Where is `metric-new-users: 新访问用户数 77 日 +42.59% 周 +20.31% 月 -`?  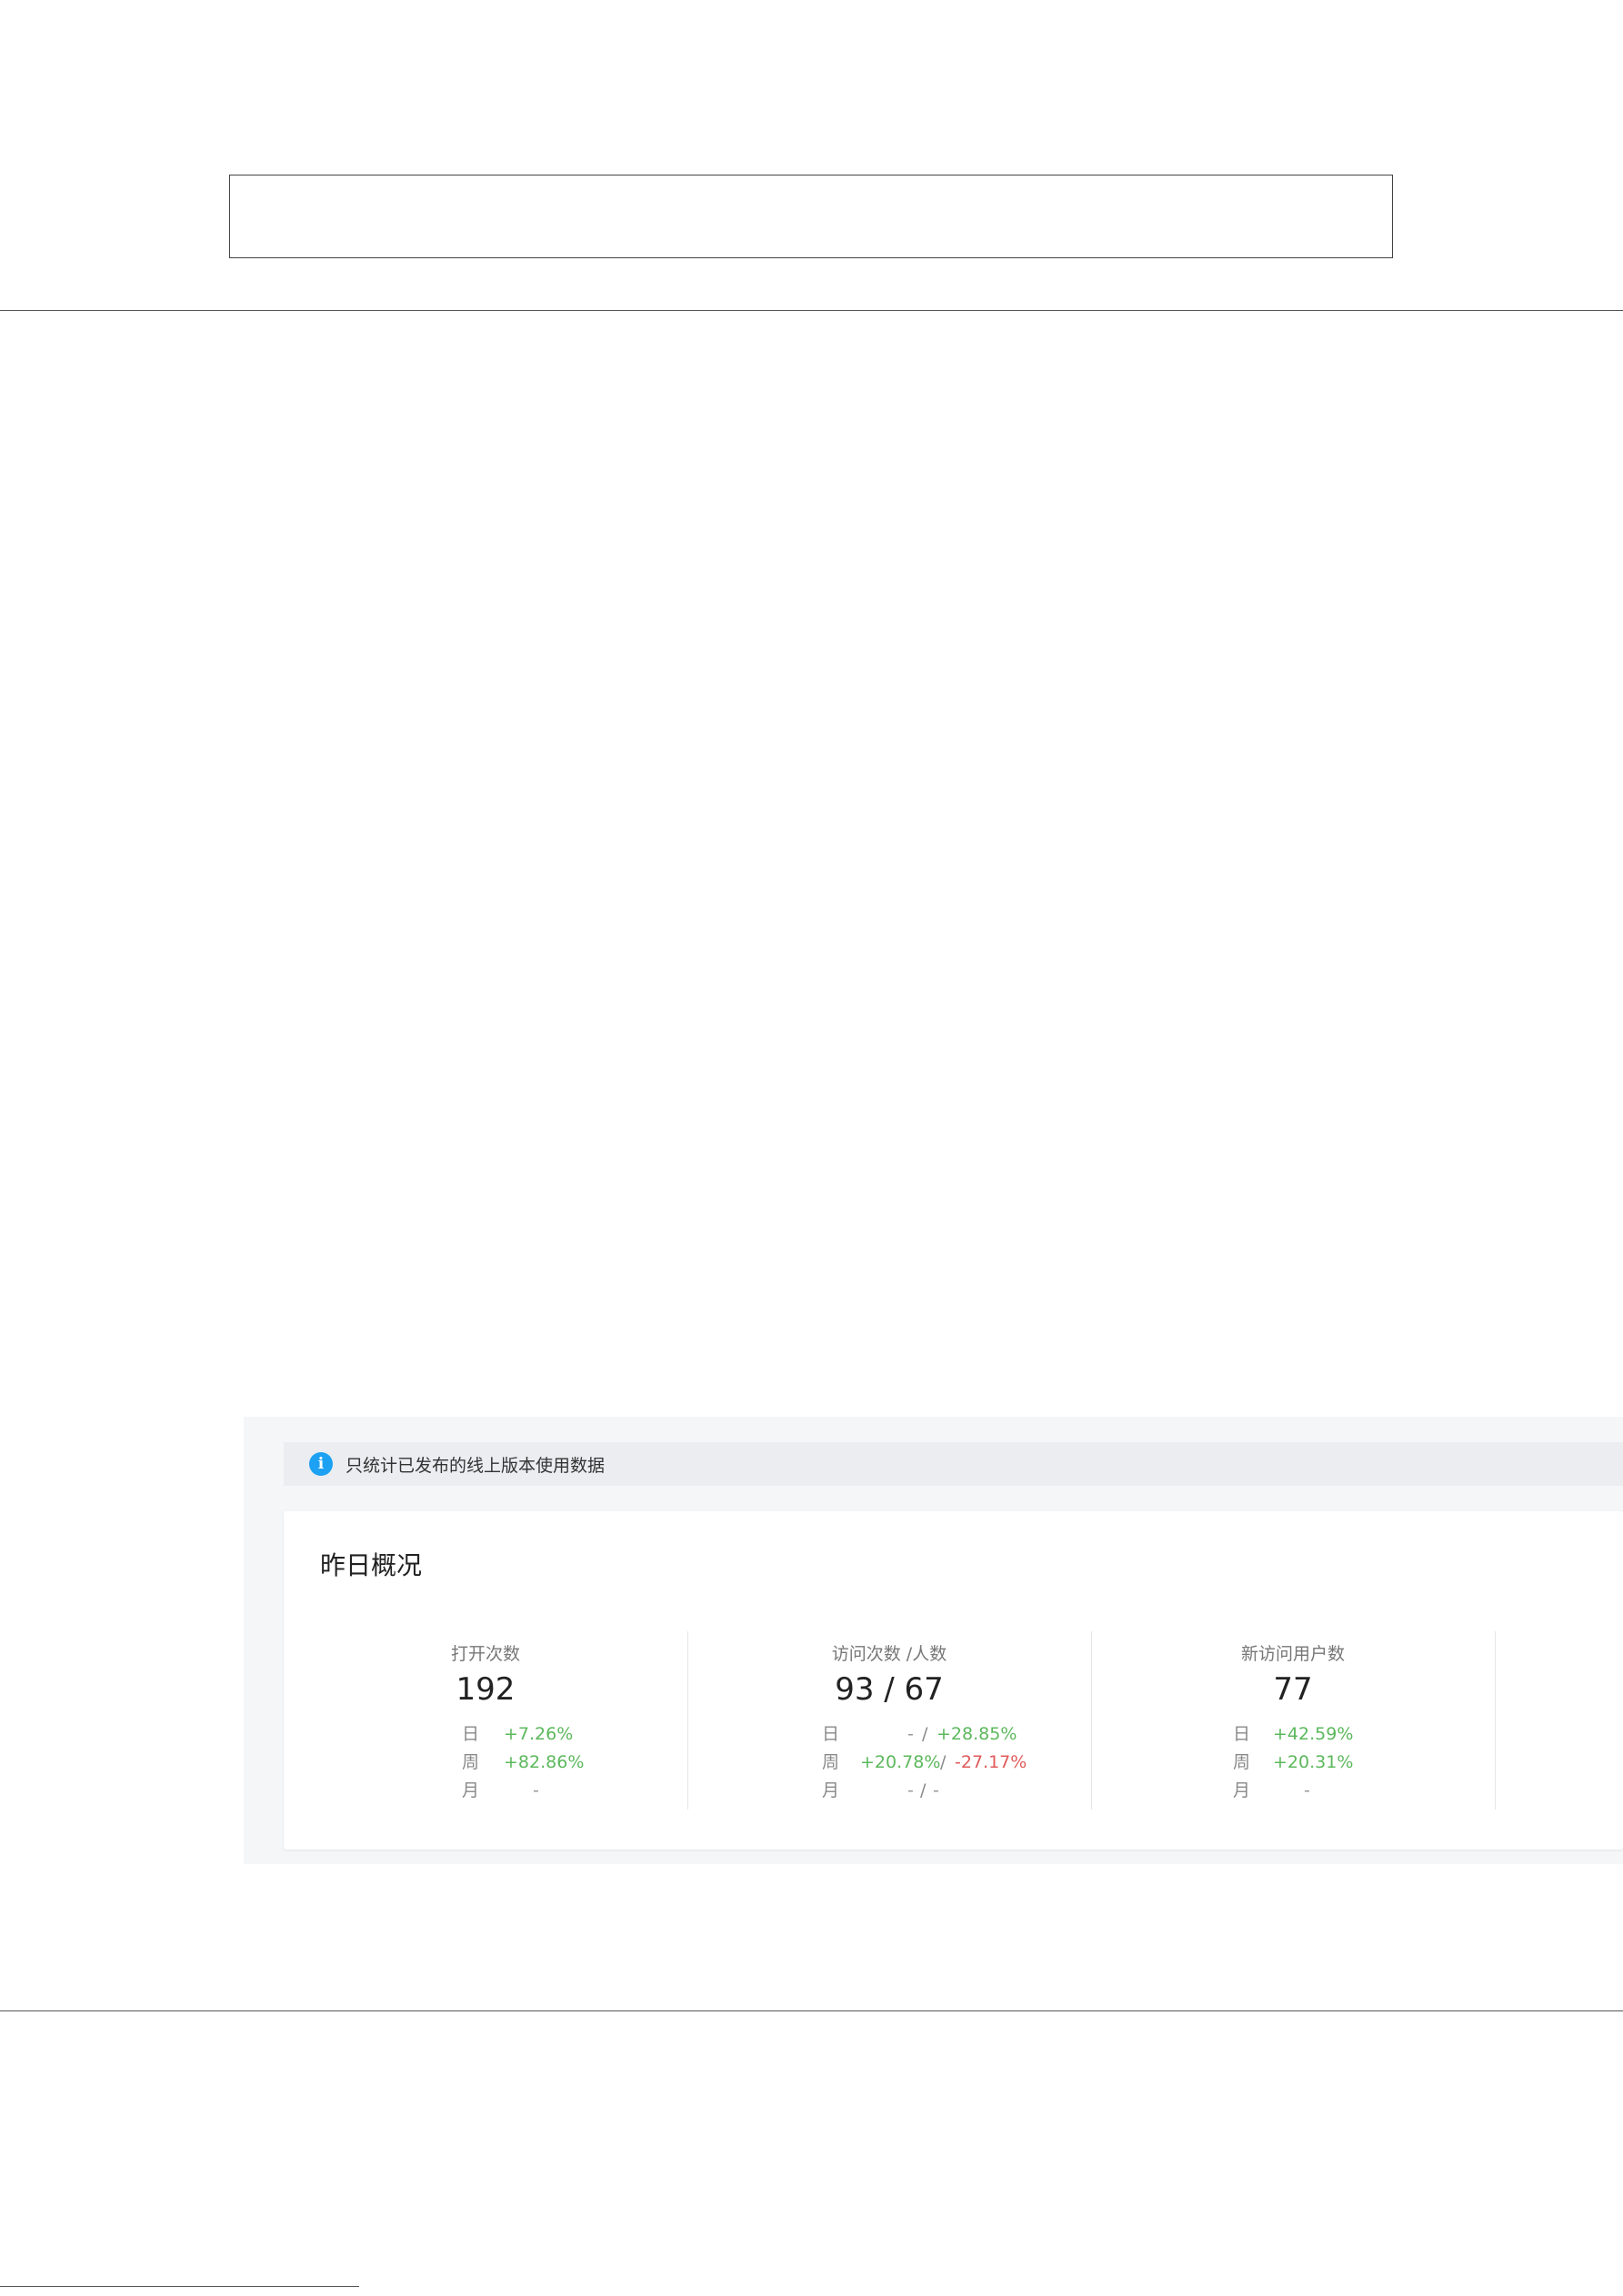 metric-new-users: 新访问用户数 77 日 +42.59% 周 +20.31% 月 - is located at coordinates (1293, 1720).